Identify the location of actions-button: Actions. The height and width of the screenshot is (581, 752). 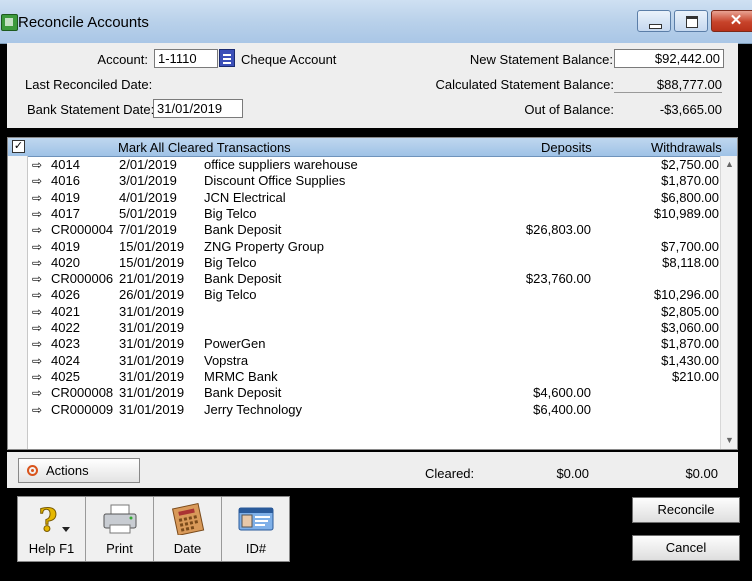
(79, 470).